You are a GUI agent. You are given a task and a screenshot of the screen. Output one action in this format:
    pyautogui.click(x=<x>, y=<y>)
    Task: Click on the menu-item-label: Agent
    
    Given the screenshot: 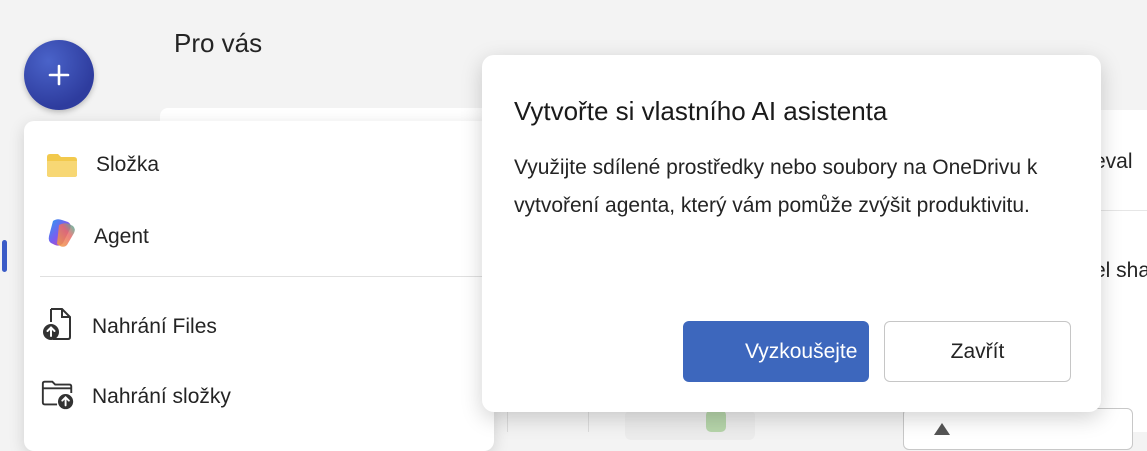 What is the action you would take?
    pyautogui.click(x=121, y=236)
    